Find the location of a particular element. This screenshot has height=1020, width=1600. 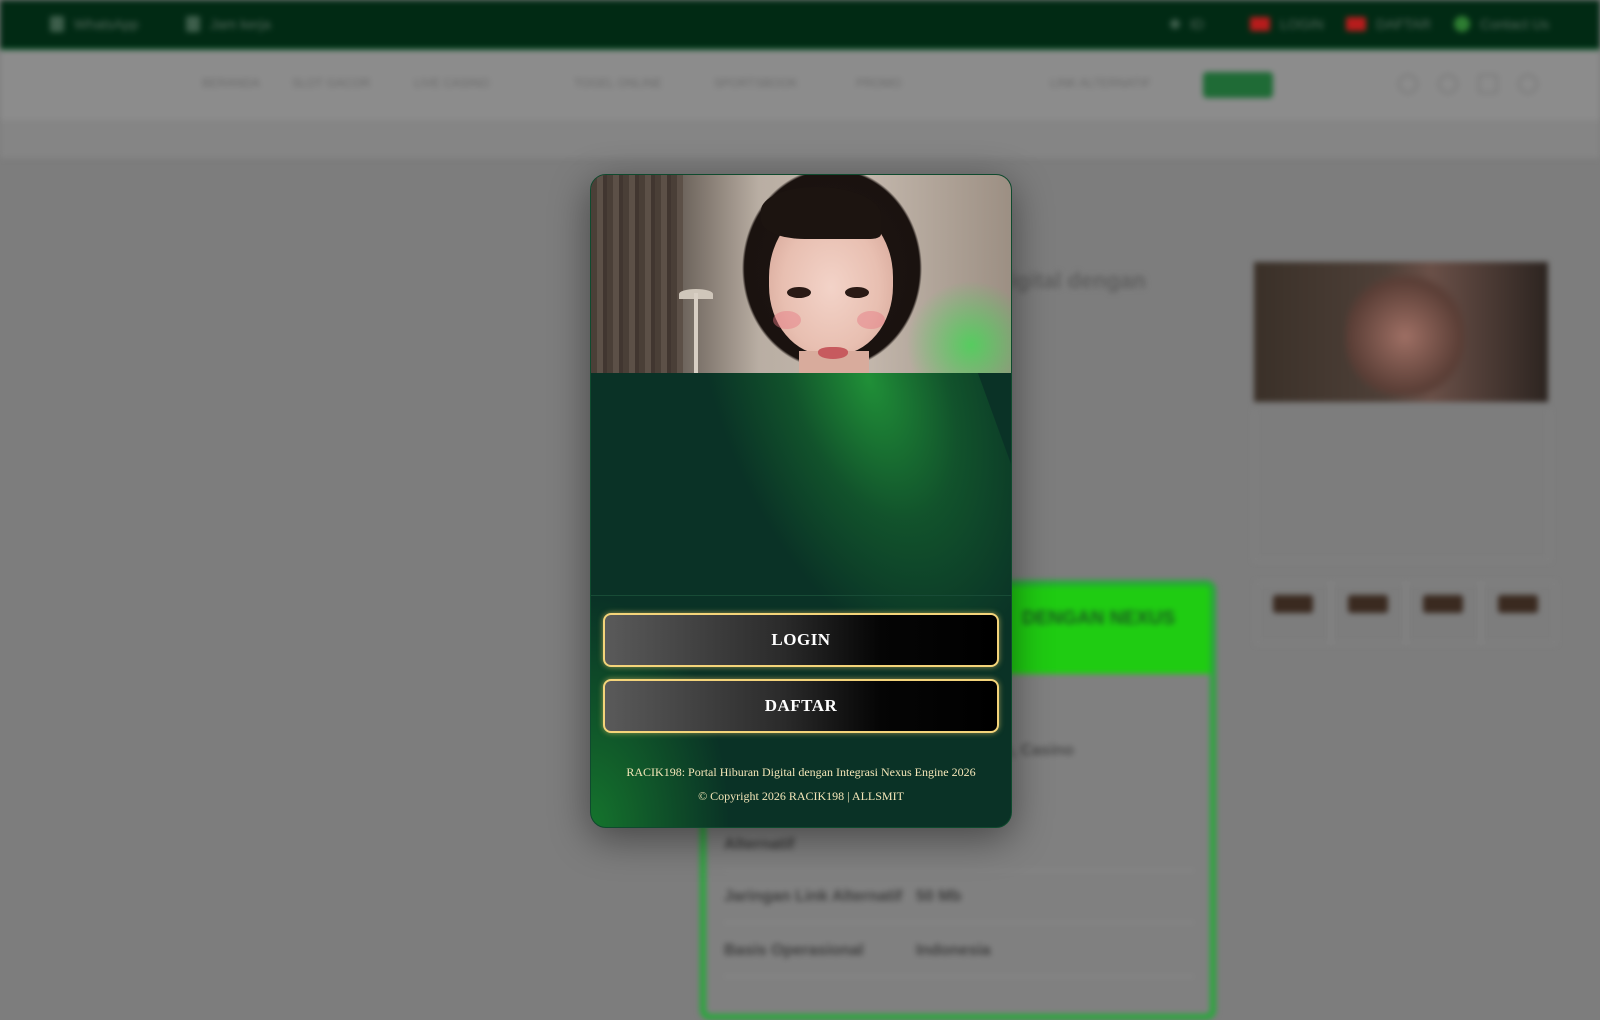

heart-icon is located at coordinates (1448, 84).